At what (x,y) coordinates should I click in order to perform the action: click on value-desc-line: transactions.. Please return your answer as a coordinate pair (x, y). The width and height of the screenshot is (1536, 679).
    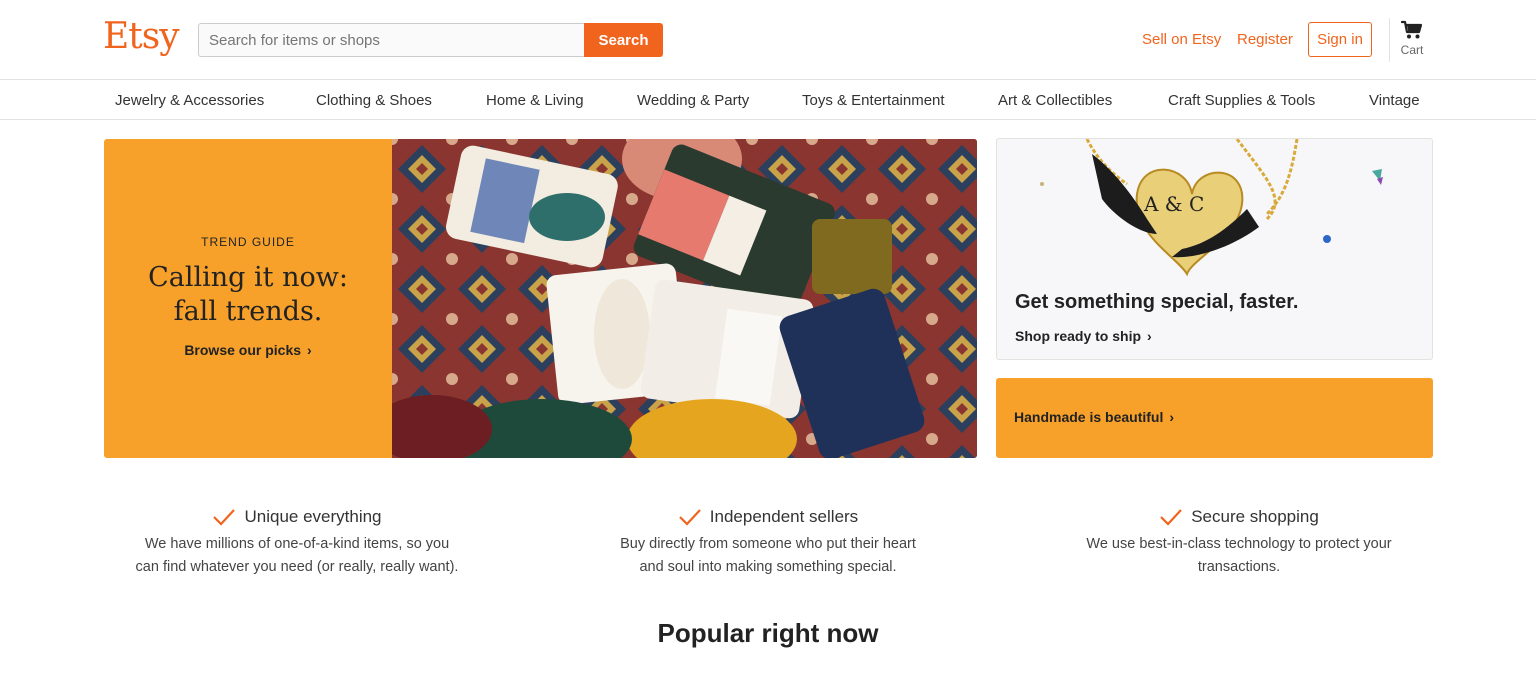
    Looking at the image, I should click on (1239, 567).